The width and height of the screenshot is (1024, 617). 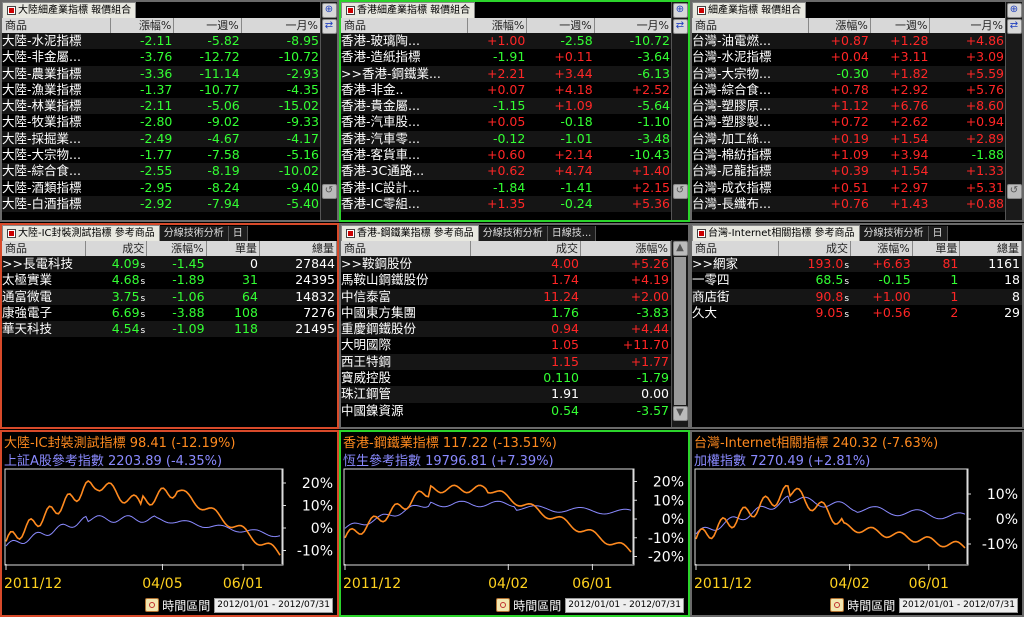 What do you see at coordinates (161, 122) in the screenshot?
I see `table-row: 大陸-牧業指標 -2.80 -9.02 -9.33` at bounding box center [161, 122].